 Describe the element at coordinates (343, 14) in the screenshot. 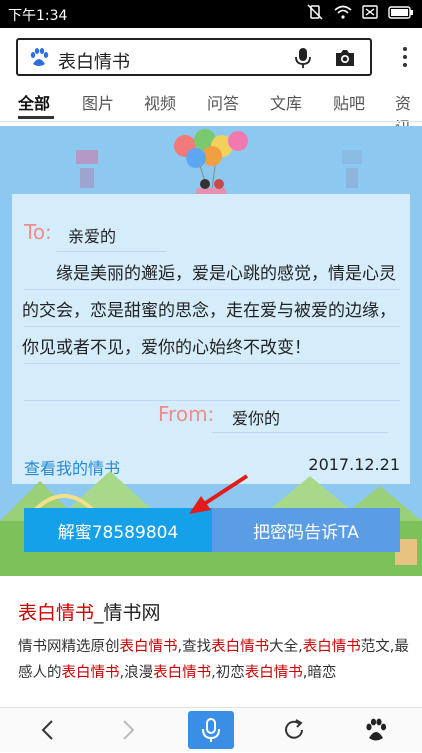

I see `wifi-icon` at that location.